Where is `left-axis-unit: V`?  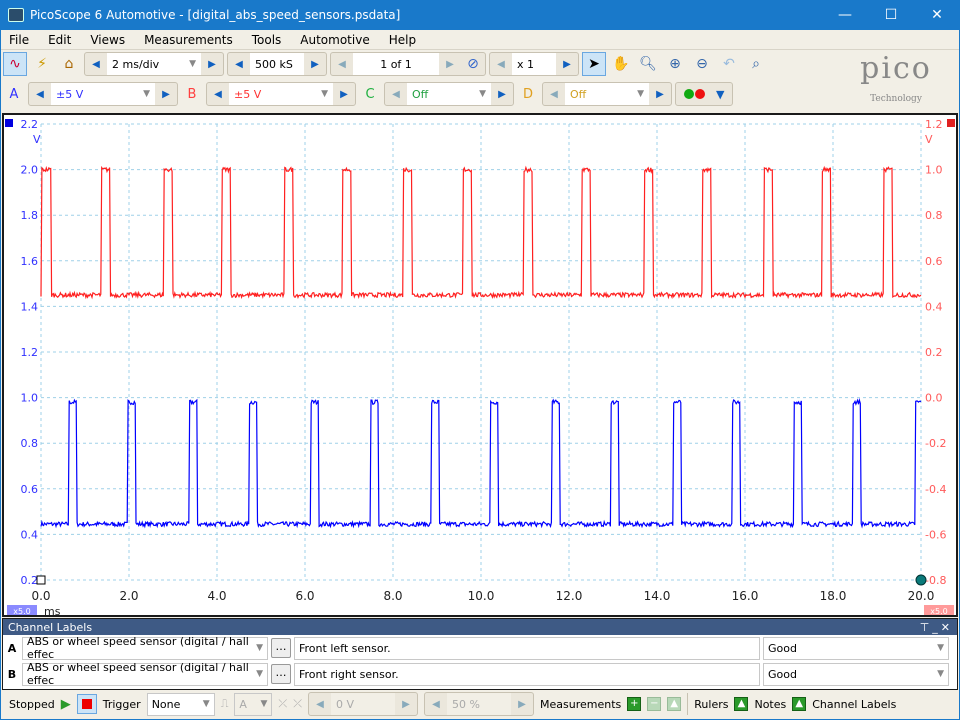
left-axis-unit: V is located at coordinates (37, 139).